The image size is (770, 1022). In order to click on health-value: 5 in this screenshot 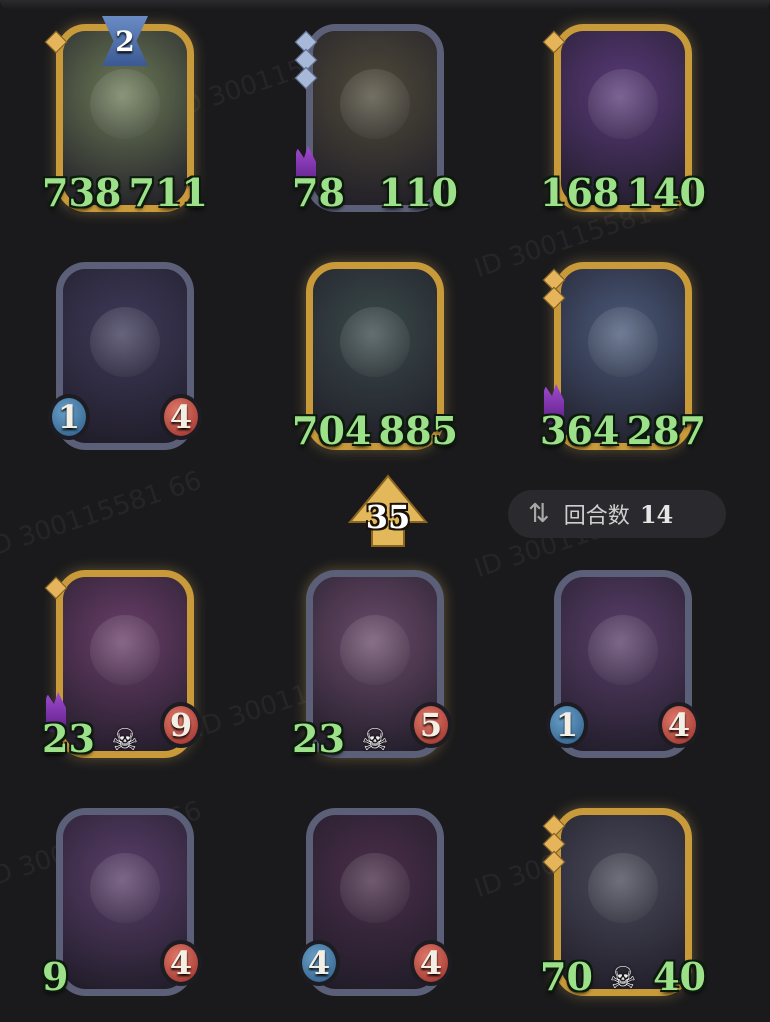, I will do `click(431, 725)`.